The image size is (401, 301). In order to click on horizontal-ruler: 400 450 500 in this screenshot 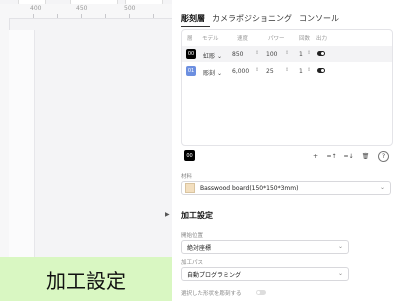, I will do `click(86, 11)`.